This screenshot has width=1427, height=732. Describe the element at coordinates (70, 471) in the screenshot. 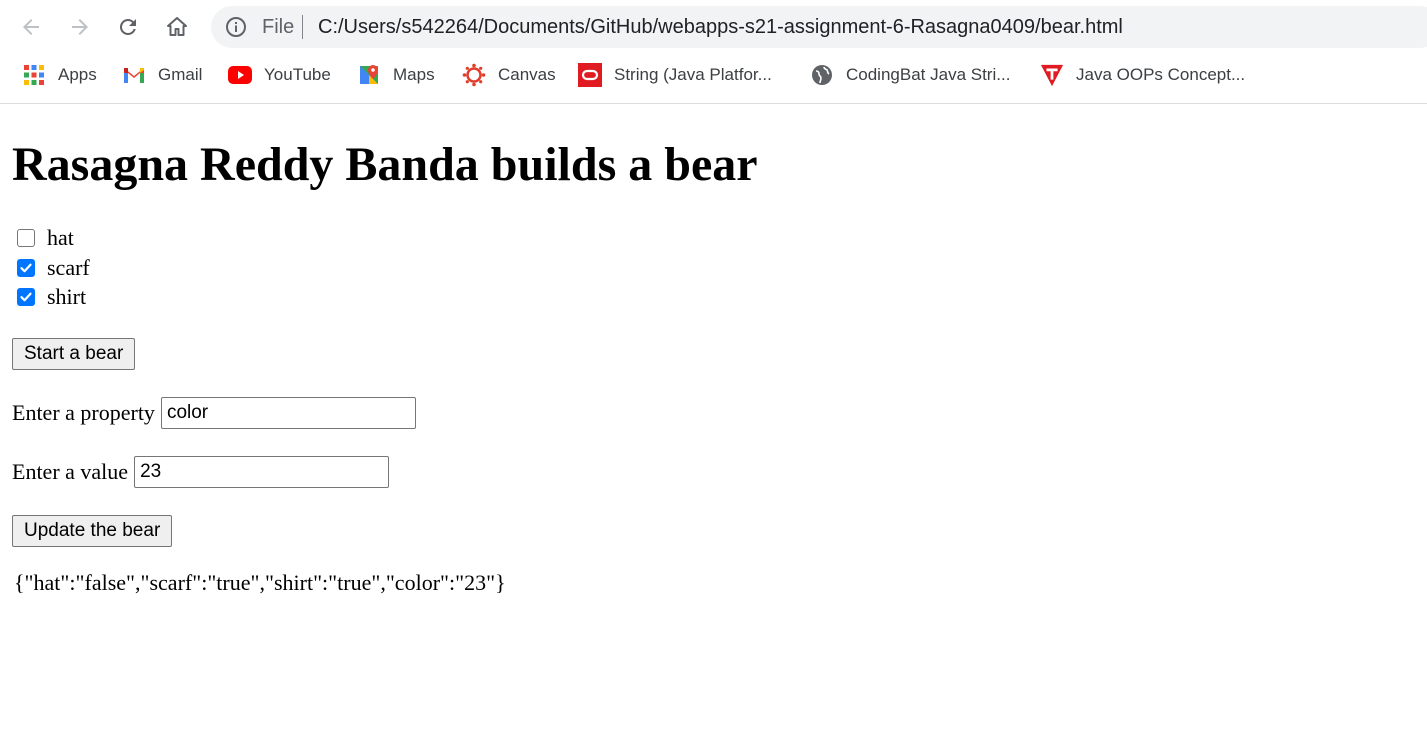

I see `value-label: Enter a value` at that location.